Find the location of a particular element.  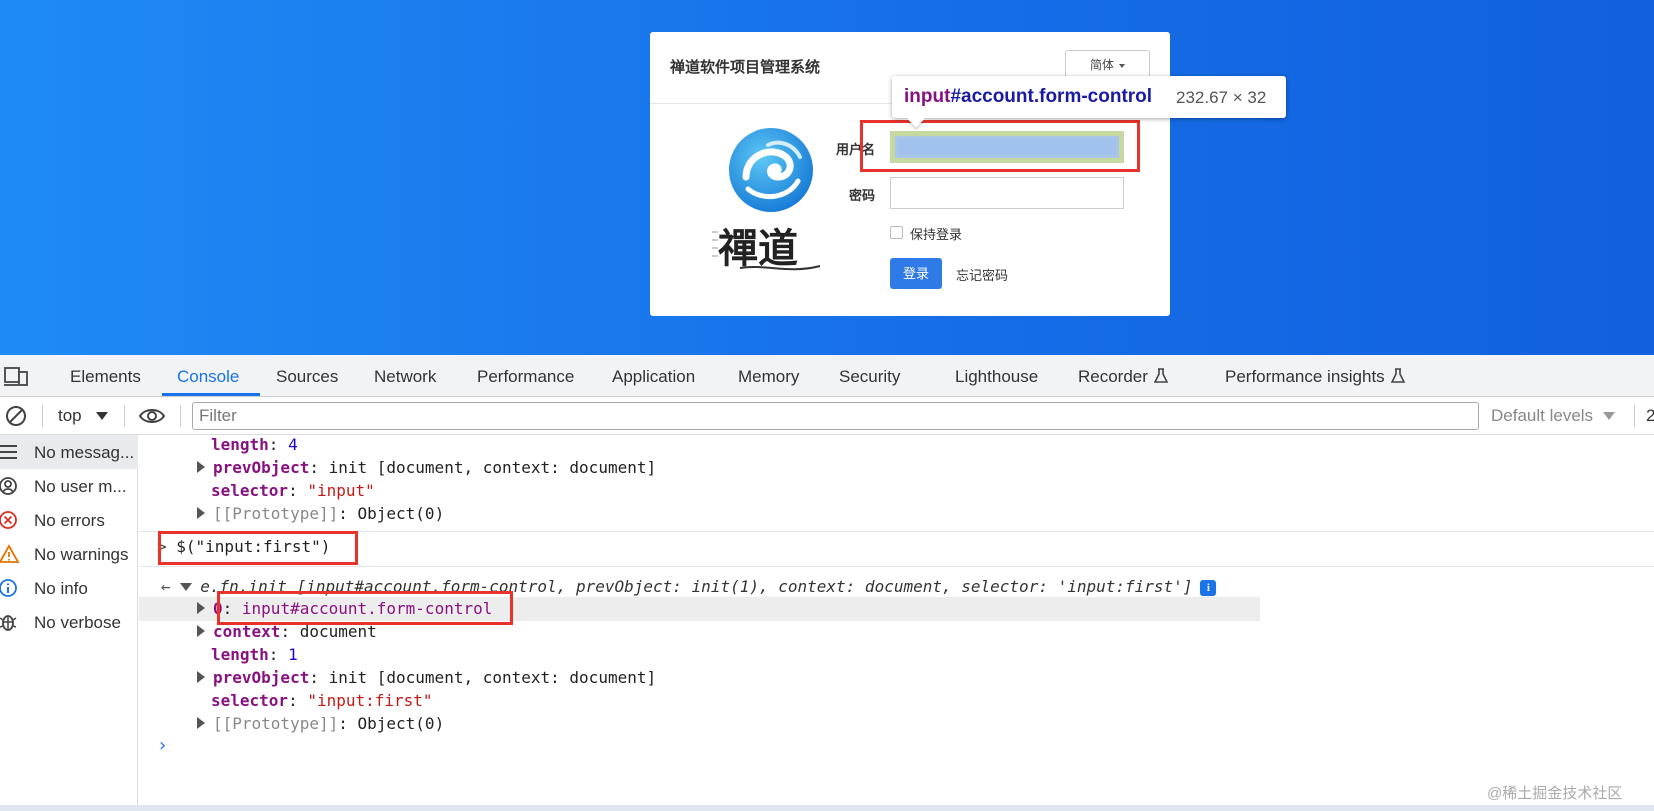

tab-performance: Performance is located at coordinates (525, 377).